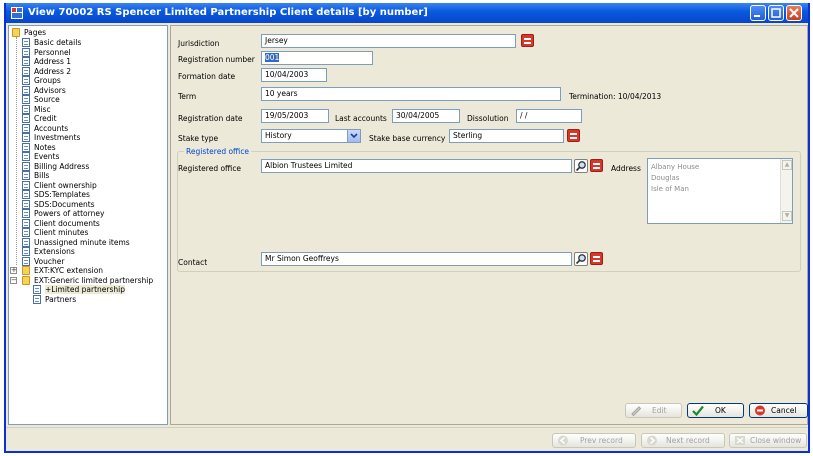 The width and height of the screenshot is (813, 456). What do you see at coordinates (295, 116) in the screenshot?
I see `registration-date-field: 19/05/2003` at bounding box center [295, 116].